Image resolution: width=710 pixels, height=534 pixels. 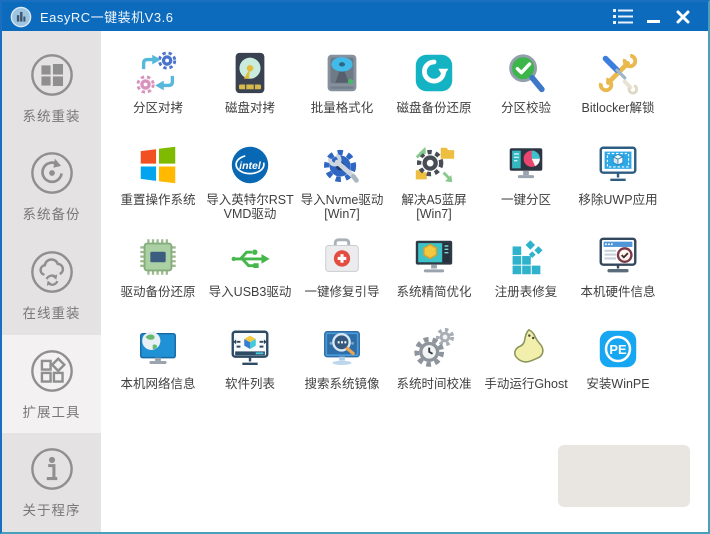 I want to click on sidebar-item-label: 关于程序, so click(x=51, y=511).